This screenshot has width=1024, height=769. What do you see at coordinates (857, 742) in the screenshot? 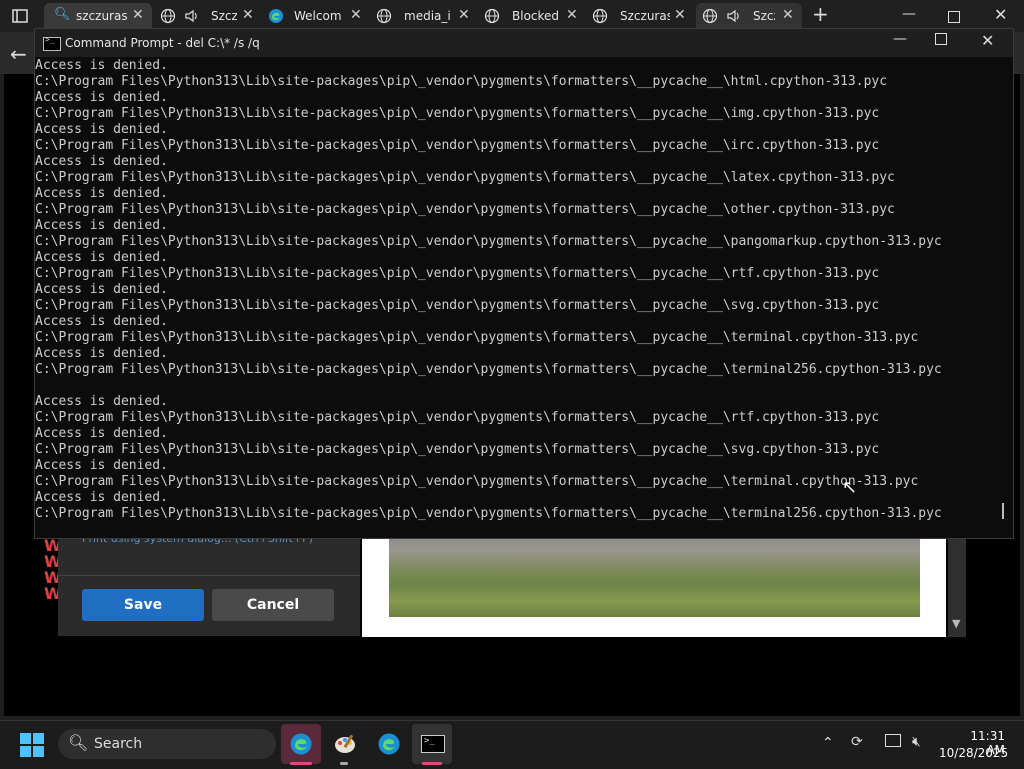
I see `sync-icon: ⟳` at bounding box center [857, 742].